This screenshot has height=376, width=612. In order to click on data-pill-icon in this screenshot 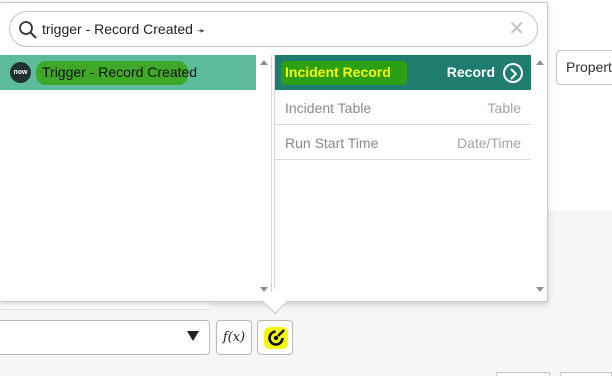, I will do `click(276, 337)`.